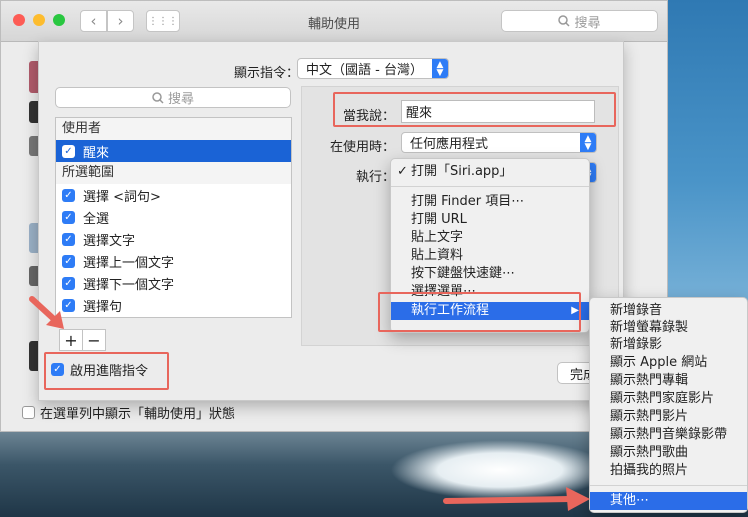 This screenshot has width=748, height=517. I want to click on add-command-button: +, so click(71, 340).